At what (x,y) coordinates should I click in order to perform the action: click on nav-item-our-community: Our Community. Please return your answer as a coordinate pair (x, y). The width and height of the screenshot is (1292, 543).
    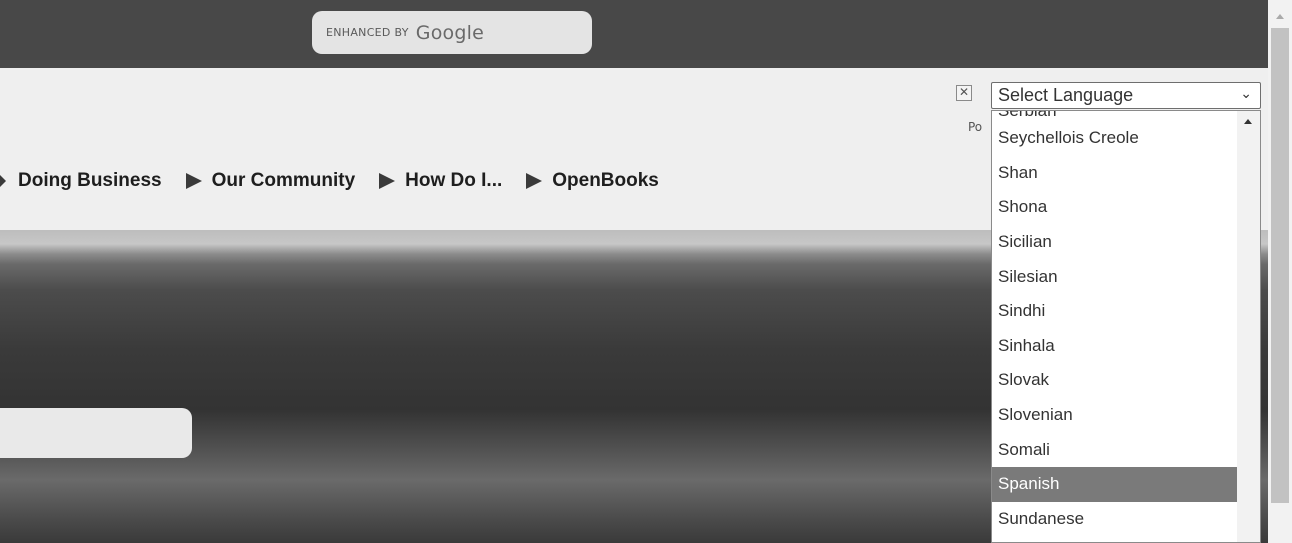
    Looking at the image, I should click on (282, 181).